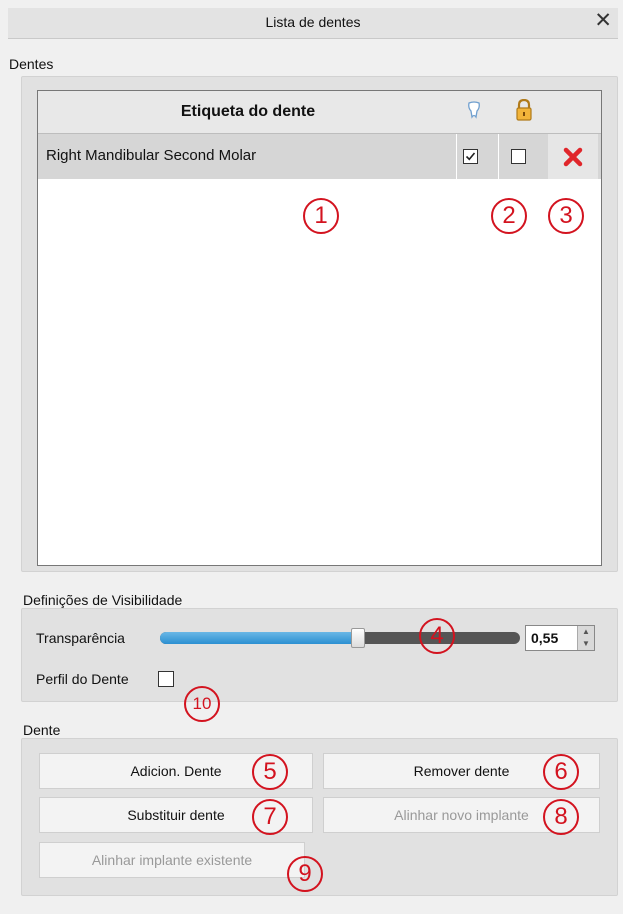  What do you see at coordinates (566, 216) in the screenshot?
I see `marker-3: 3` at bounding box center [566, 216].